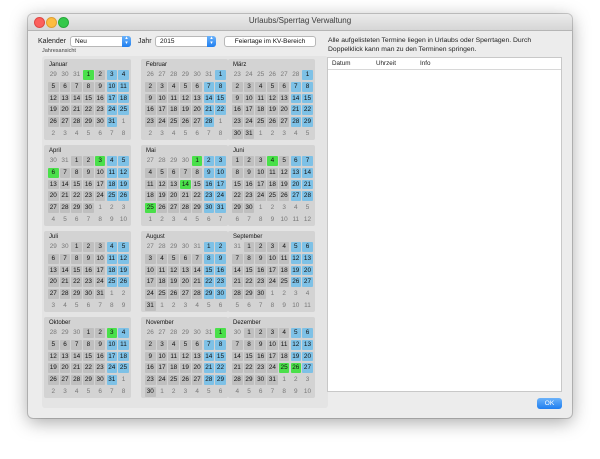  I want to click on day-cell: 21, so click(197, 282).